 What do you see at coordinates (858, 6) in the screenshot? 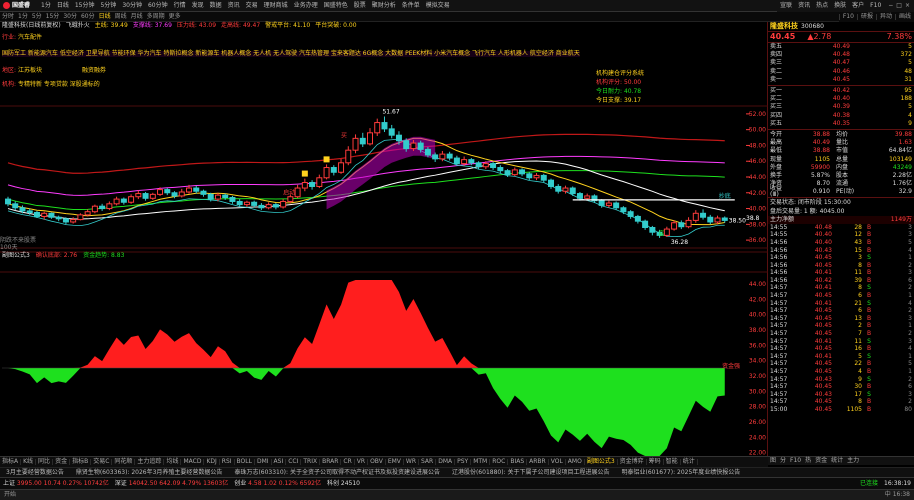
I see `toolbar-button: 客户` at bounding box center [858, 6].